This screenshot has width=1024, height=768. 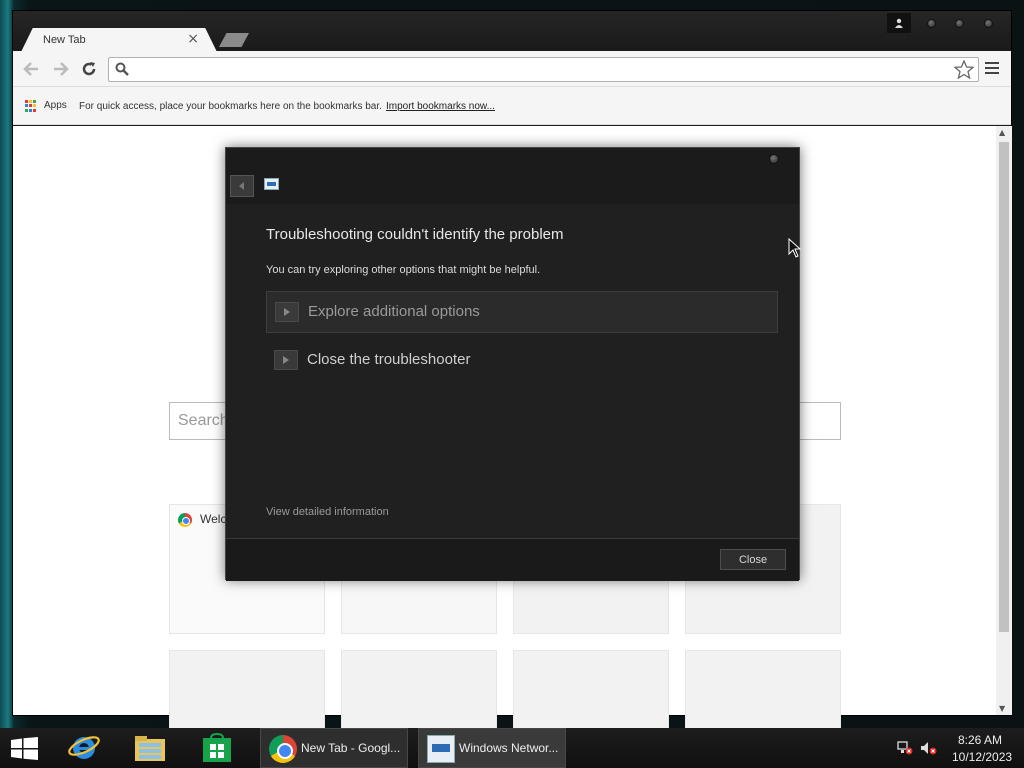 I want to click on dialog-header, so click(x=512, y=176).